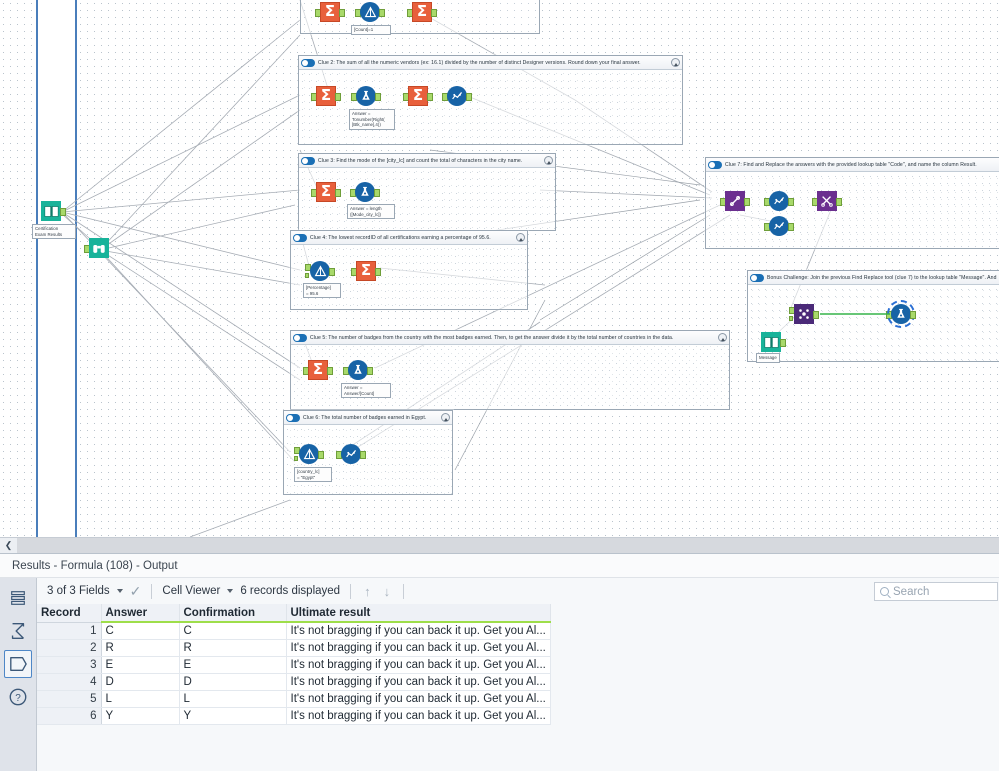  I want to click on search-input, so click(943, 591).